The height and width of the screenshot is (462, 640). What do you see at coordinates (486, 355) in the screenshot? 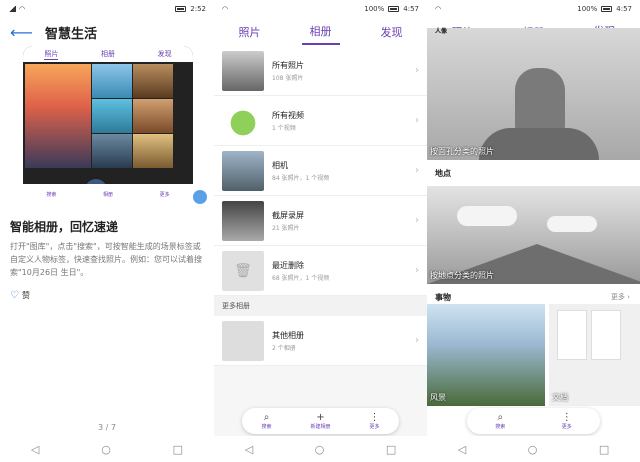
I see `things-item: 风景` at bounding box center [486, 355].